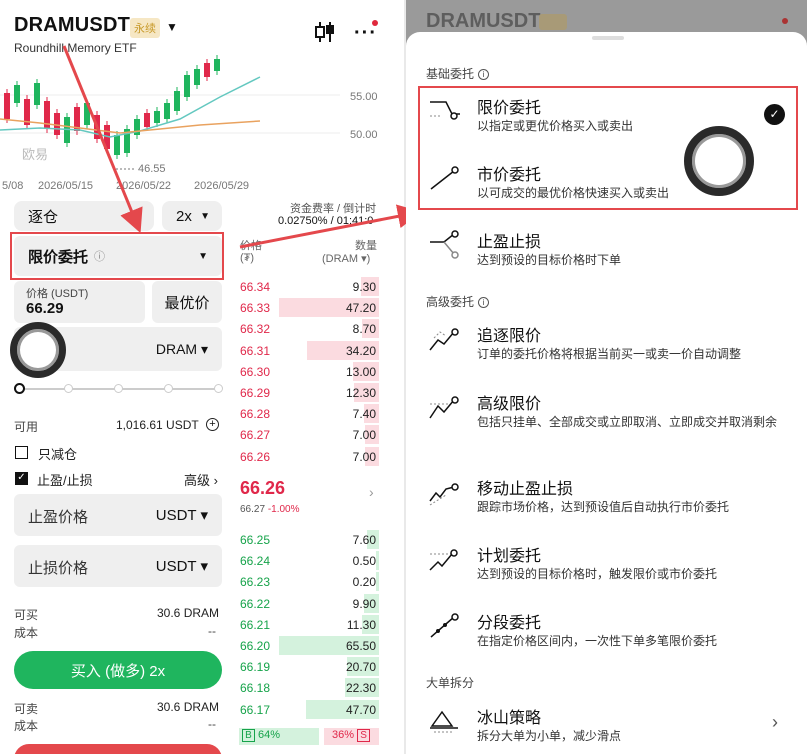 The image size is (807, 754). Describe the element at coordinates (360, 667) in the screenshot. I see `ob-qty: 20.70` at that location.